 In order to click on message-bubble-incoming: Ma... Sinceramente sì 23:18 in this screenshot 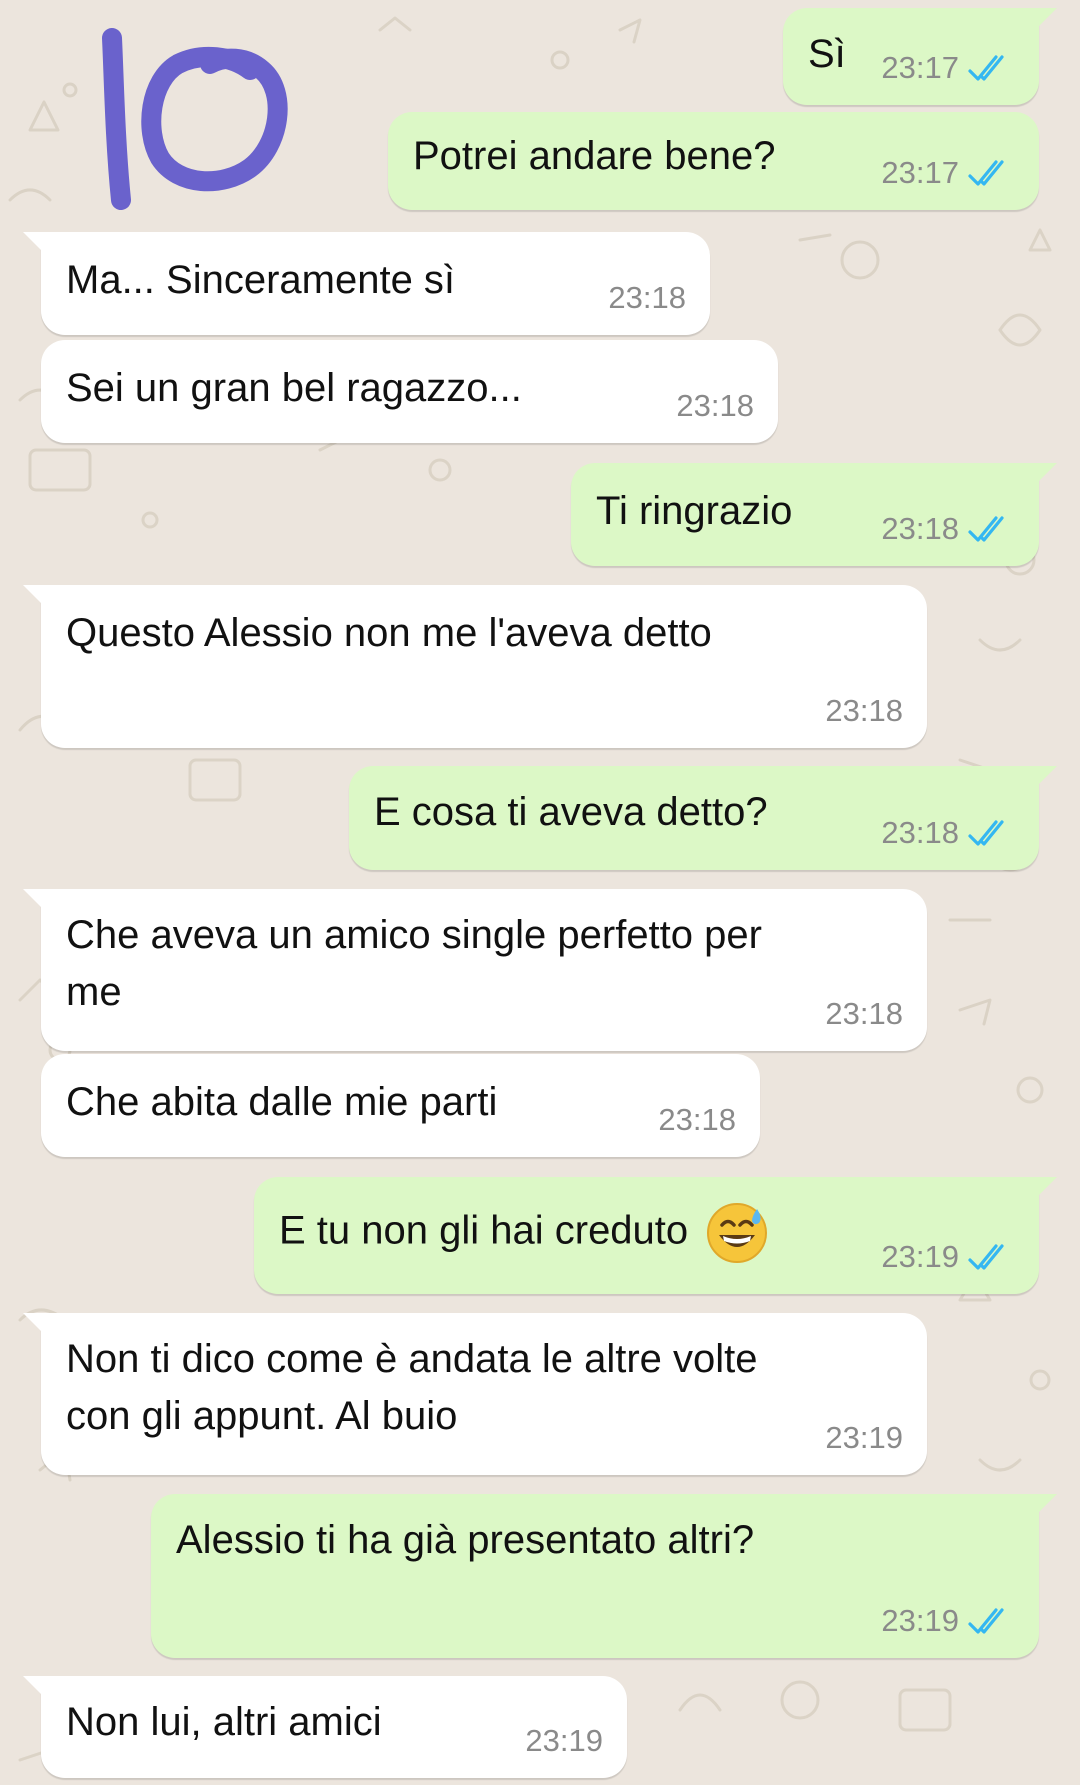, I will do `click(366, 283)`.